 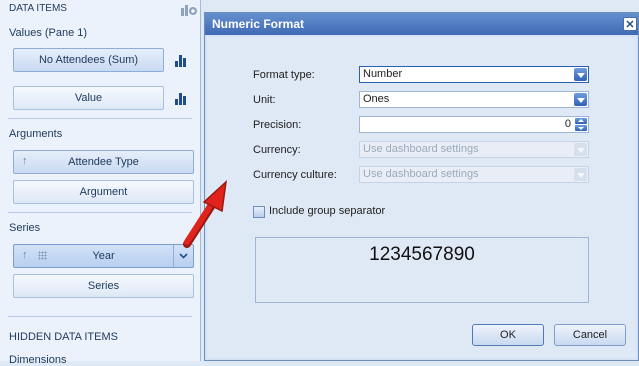 What do you see at coordinates (277, 125) in the screenshot?
I see `precision-label: Precision:` at bounding box center [277, 125].